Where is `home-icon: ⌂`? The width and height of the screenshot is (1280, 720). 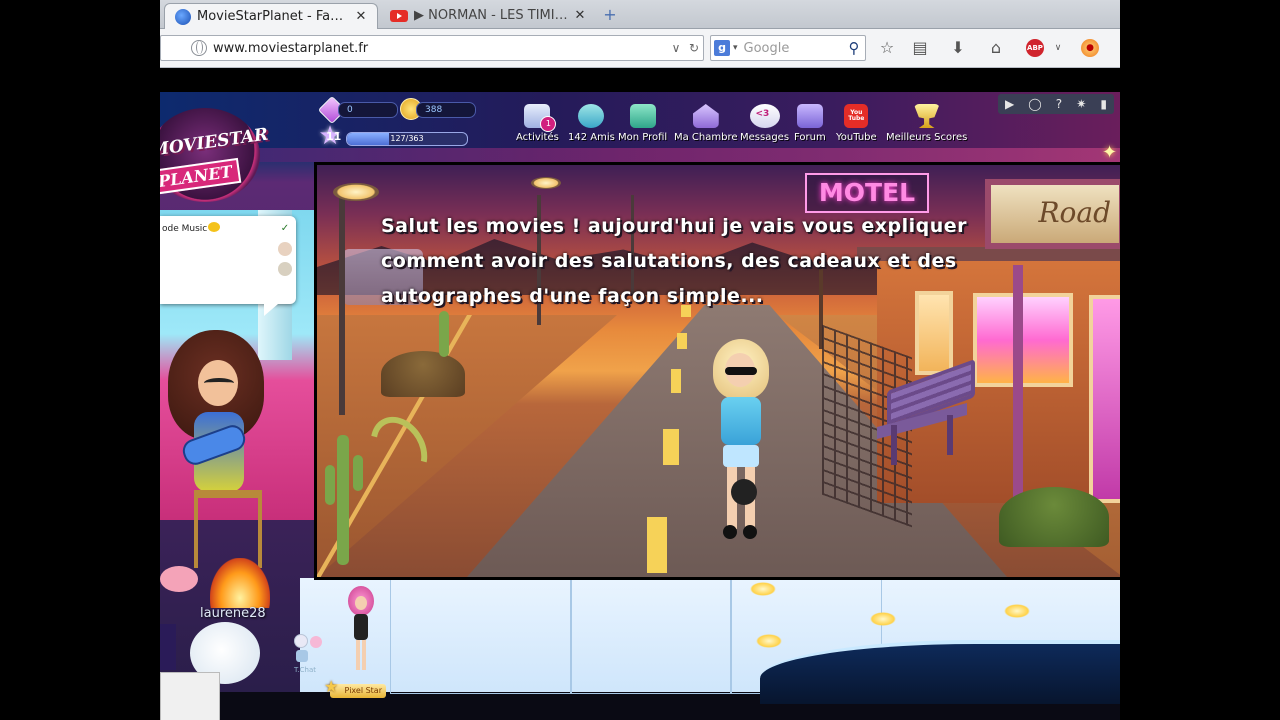
home-icon: ⌂ is located at coordinates (996, 48).